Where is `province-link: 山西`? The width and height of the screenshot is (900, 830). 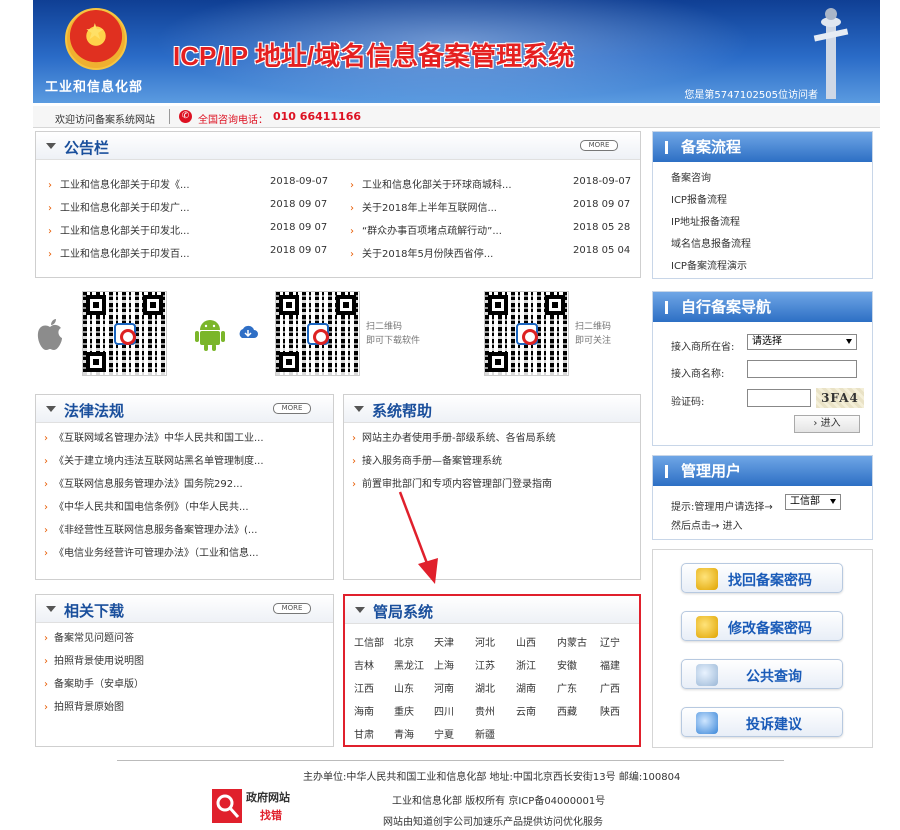 province-link: 山西 is located at coordinates (526, 641).